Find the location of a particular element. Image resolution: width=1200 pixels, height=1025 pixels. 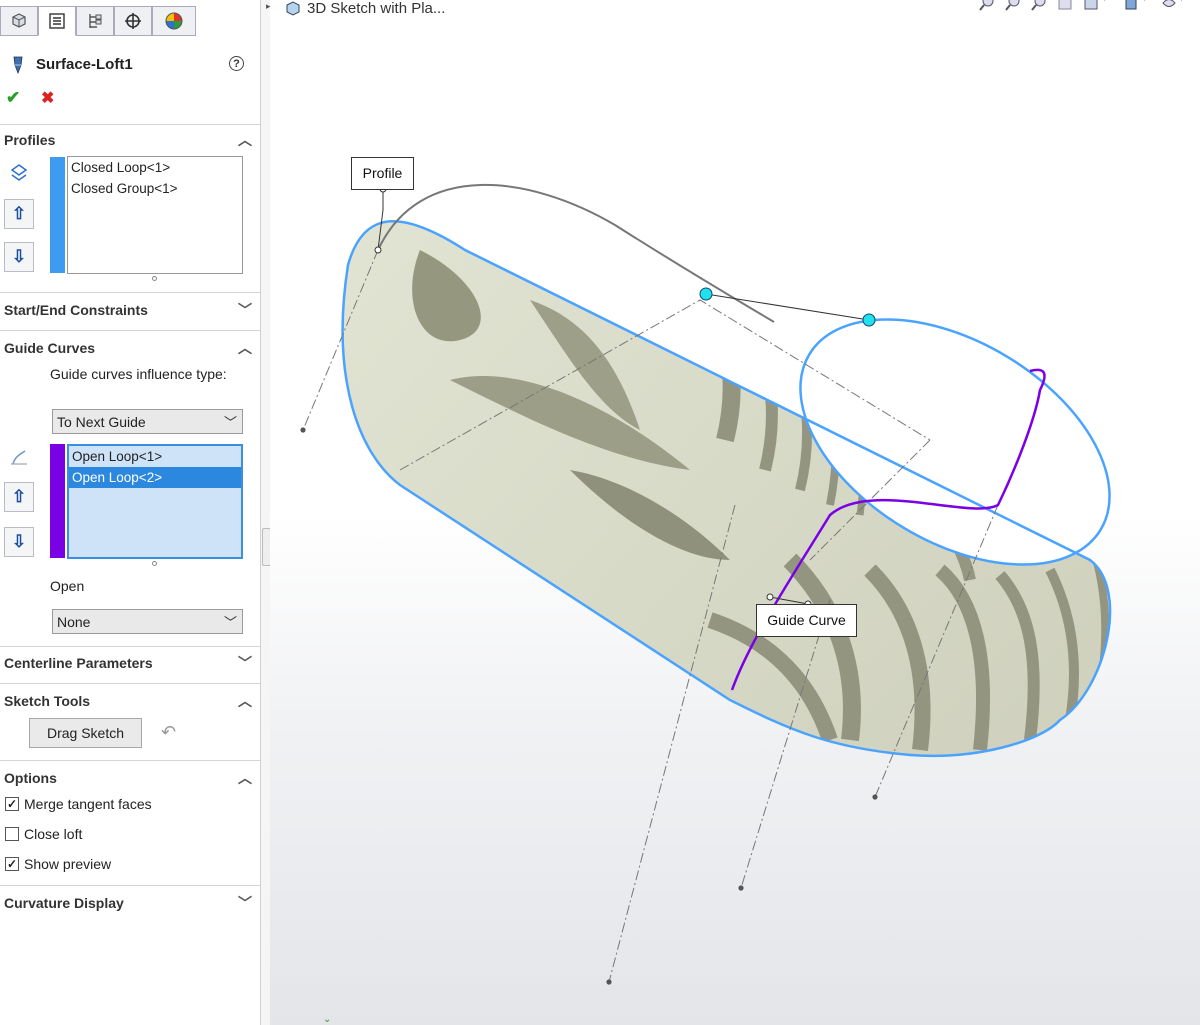

feature-title-row: Surface-Loft1 ? is located at coordinates (130, 65).